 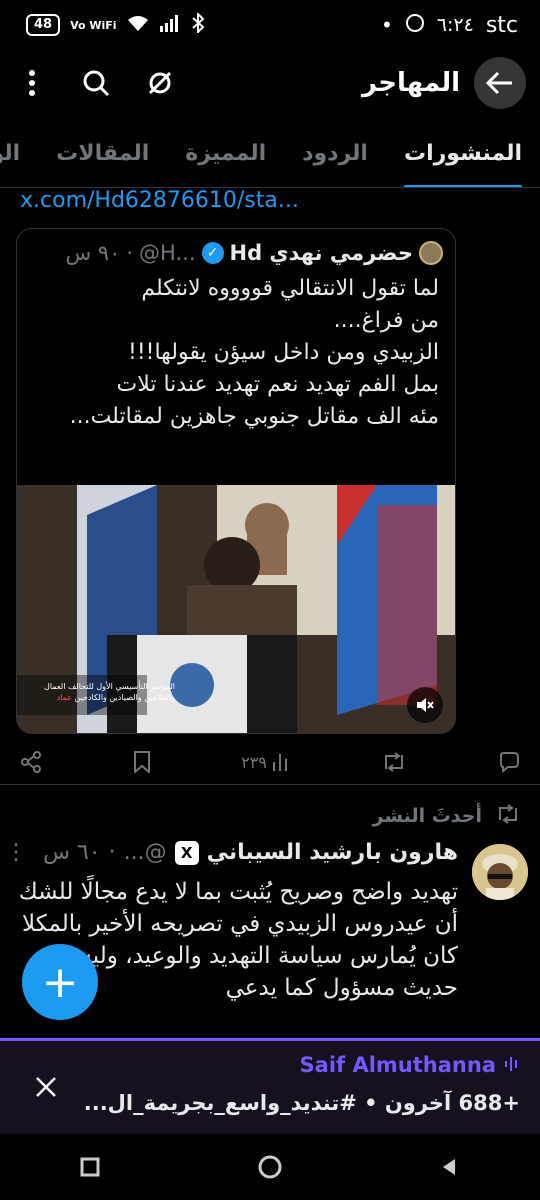 I want to click on post-actions: ٢٣٩, so click(x=270, y=762).